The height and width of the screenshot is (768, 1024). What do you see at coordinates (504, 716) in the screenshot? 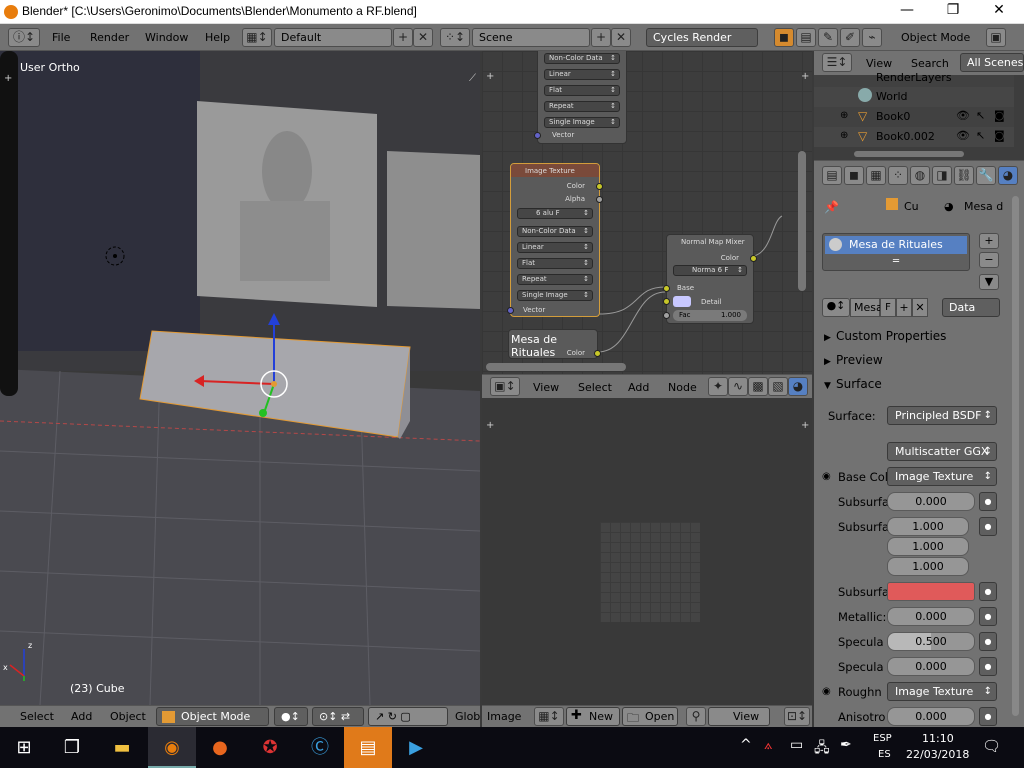
I see `menu-image: Image` at bounding box center [504, 716].